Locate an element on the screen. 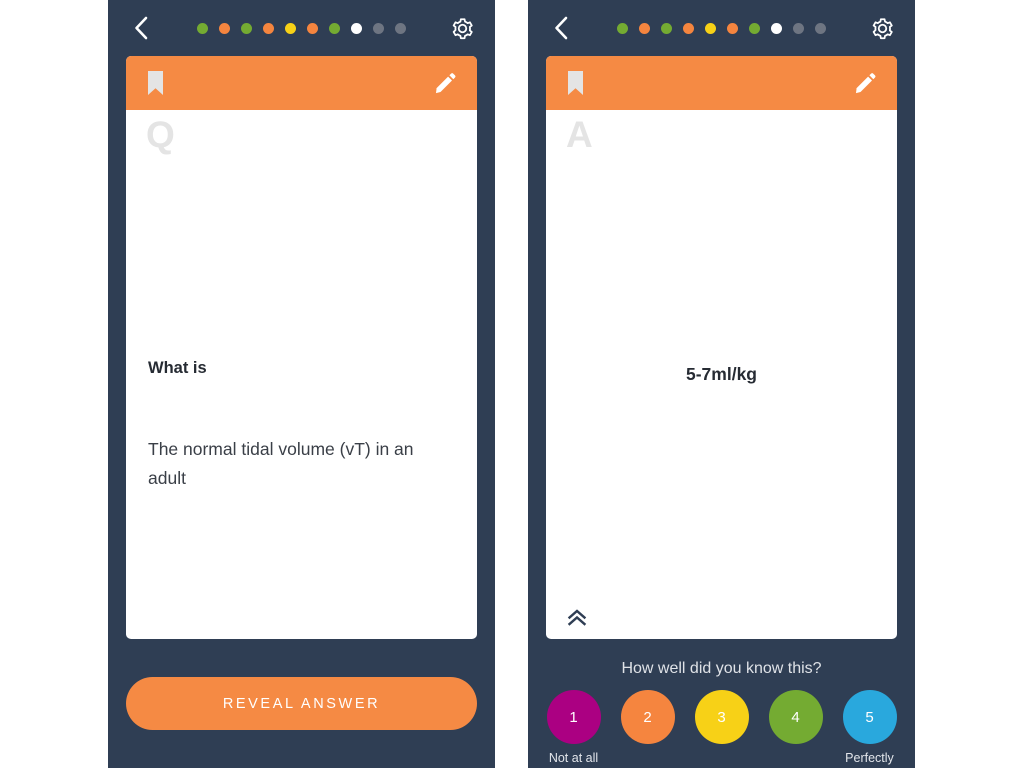 The image size is (1024, 768). question-action-area: REVEAL ANSWER is located at coordinates (301, 703).